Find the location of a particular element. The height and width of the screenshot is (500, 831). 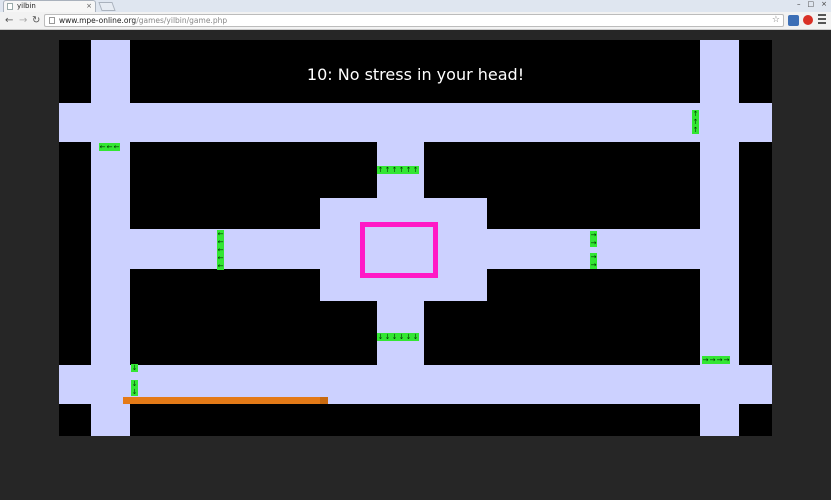

player-bar is located at coordinates (225, 400).